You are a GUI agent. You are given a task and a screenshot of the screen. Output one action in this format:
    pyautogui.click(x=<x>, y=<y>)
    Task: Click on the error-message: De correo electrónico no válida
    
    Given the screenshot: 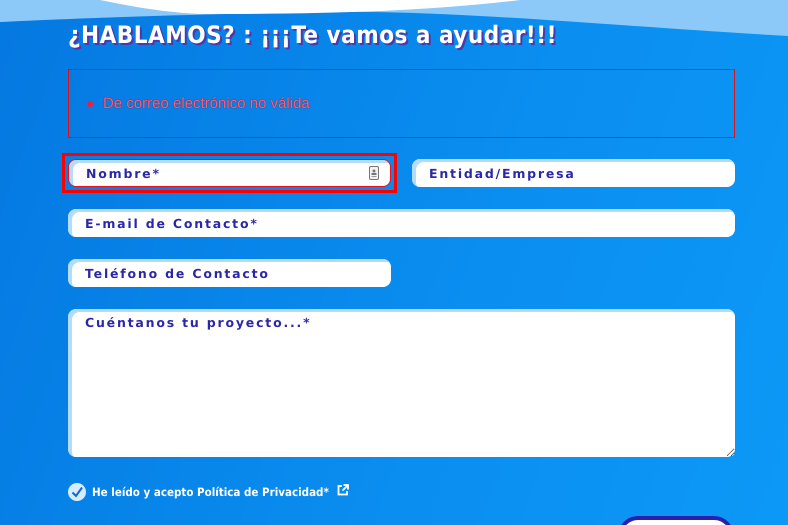 What is the action you would take?
    pyautogui.click(x=198, y=103)
    